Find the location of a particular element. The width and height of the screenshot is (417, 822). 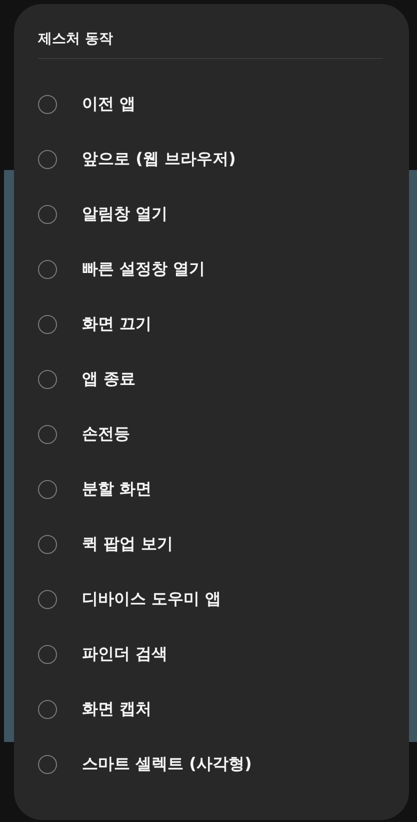

option-label: 퀵 팝업 보기 is located at coordinates (128, 544).